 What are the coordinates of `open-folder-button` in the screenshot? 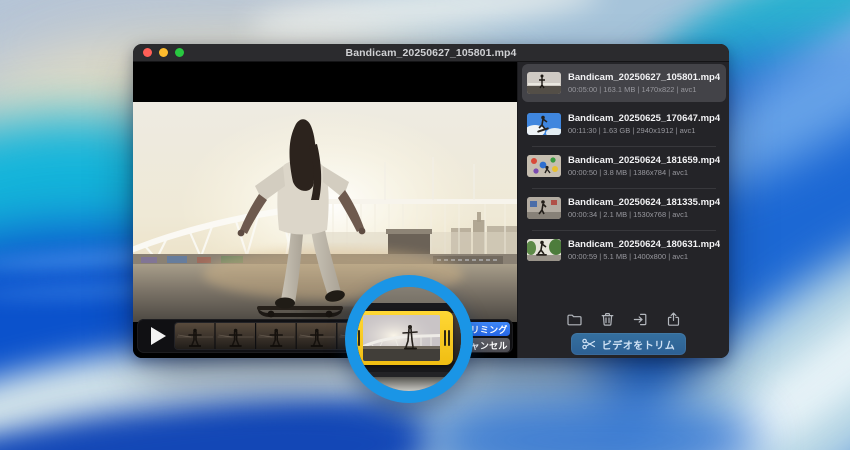 It's located at (575, 319).